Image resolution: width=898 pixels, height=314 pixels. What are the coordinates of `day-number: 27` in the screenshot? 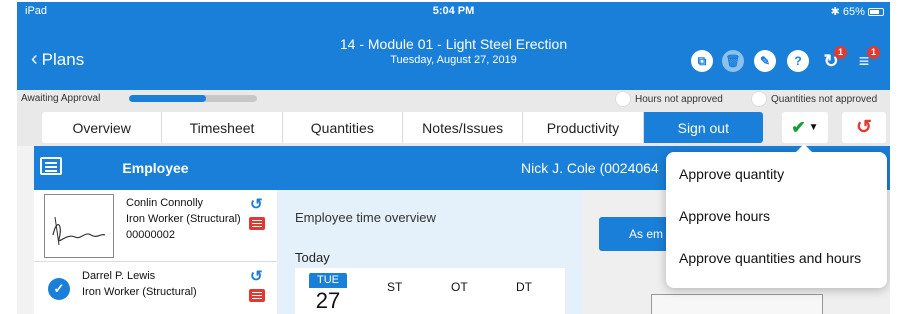 It's located at (328, 300).